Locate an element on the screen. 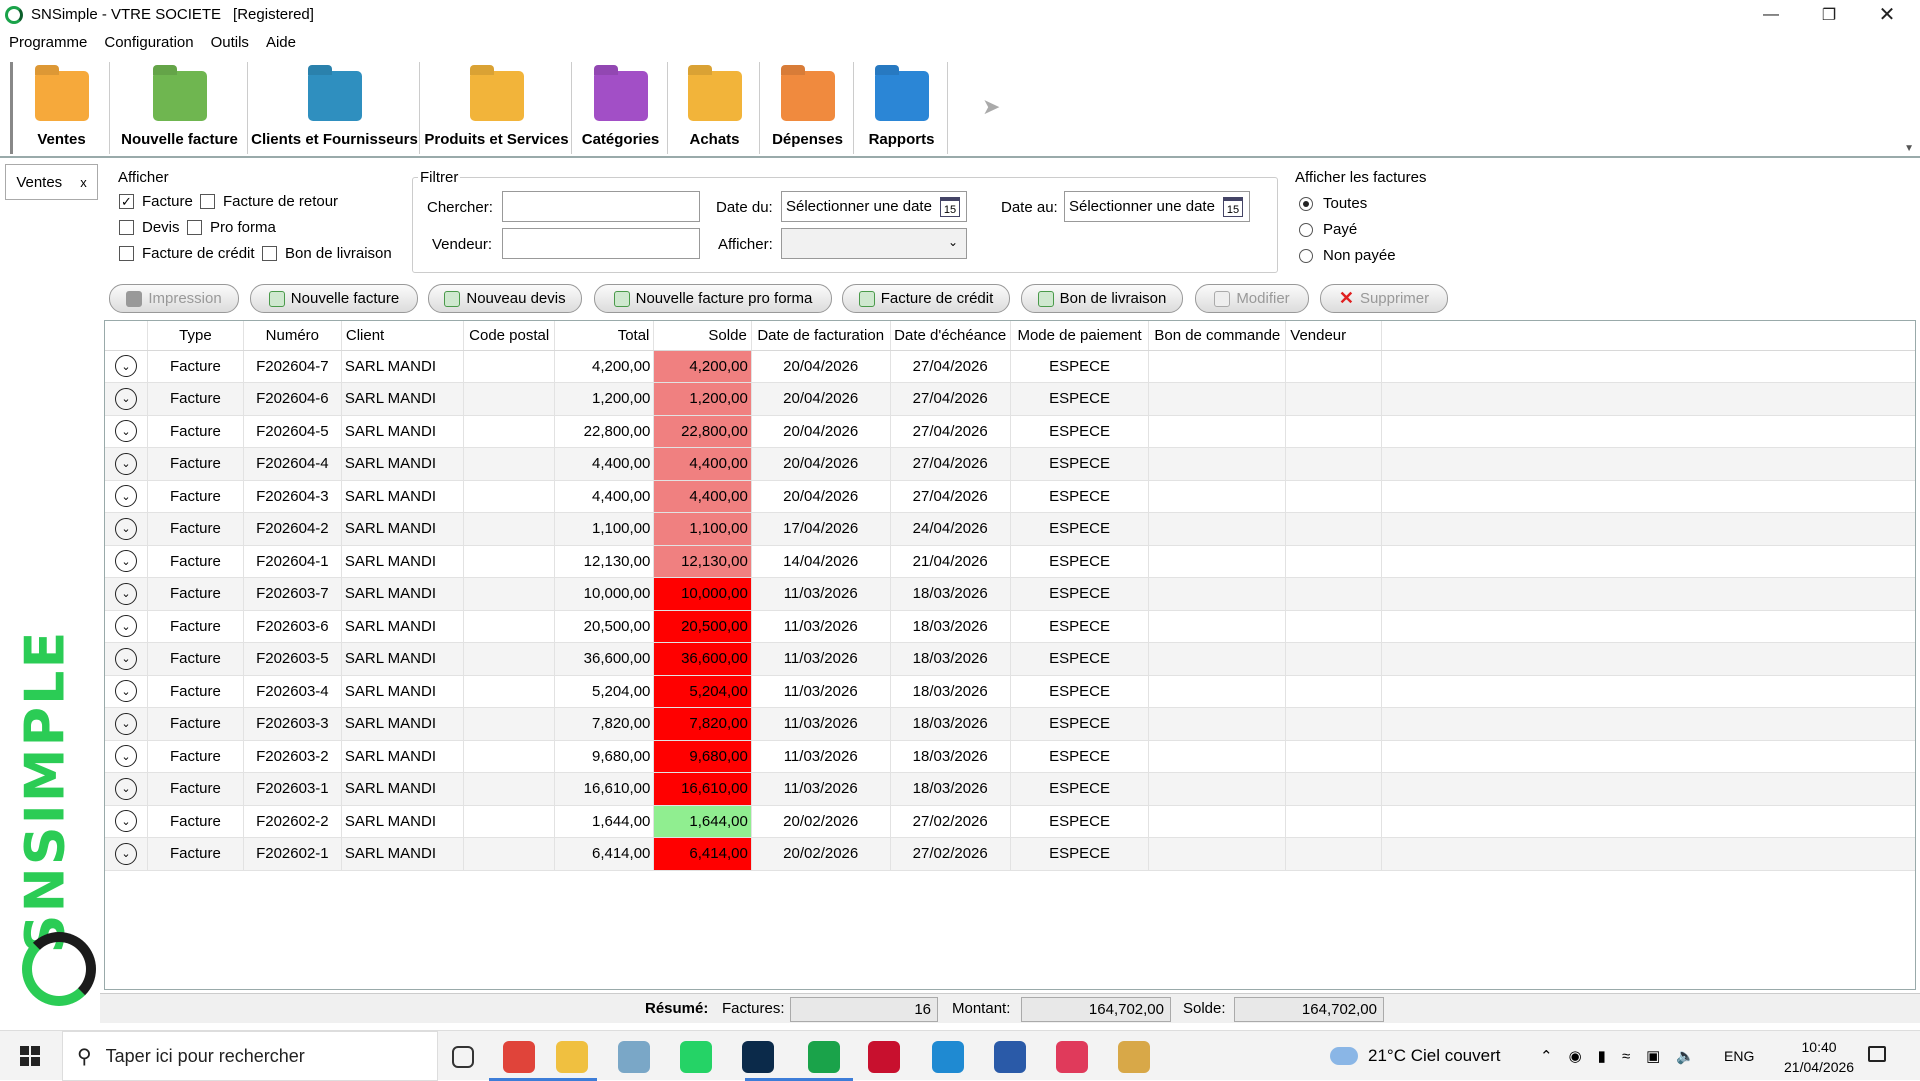 The image size is (1920, 1081). col-code-postal: Code postal is located at coordinates (509, 336).